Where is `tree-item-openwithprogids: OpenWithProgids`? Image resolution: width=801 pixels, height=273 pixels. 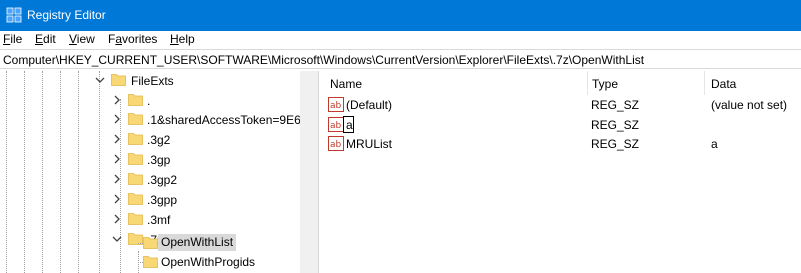 tree-item-openwithprogids: OpenWithProgids is located at coordinates (150, 261).